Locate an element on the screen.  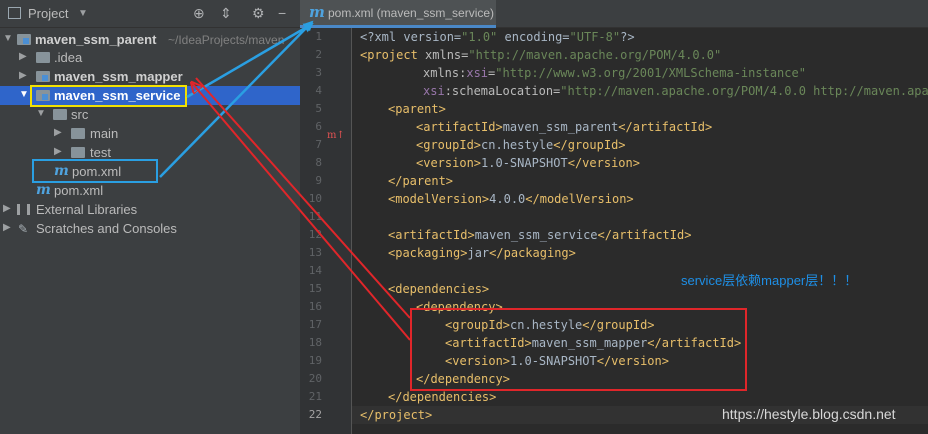
tree-item-label: External Libraries is located at coordinates (87, 209).